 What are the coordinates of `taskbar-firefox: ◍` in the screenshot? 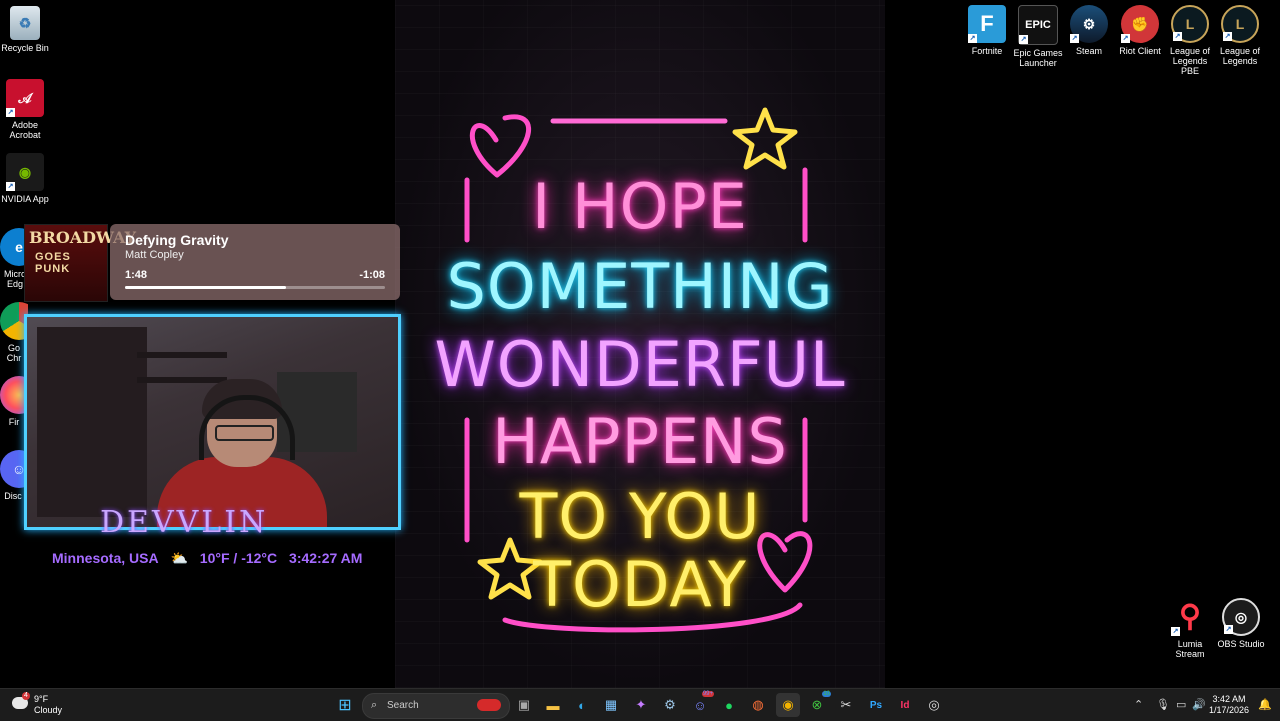 It's located at (758, 705).